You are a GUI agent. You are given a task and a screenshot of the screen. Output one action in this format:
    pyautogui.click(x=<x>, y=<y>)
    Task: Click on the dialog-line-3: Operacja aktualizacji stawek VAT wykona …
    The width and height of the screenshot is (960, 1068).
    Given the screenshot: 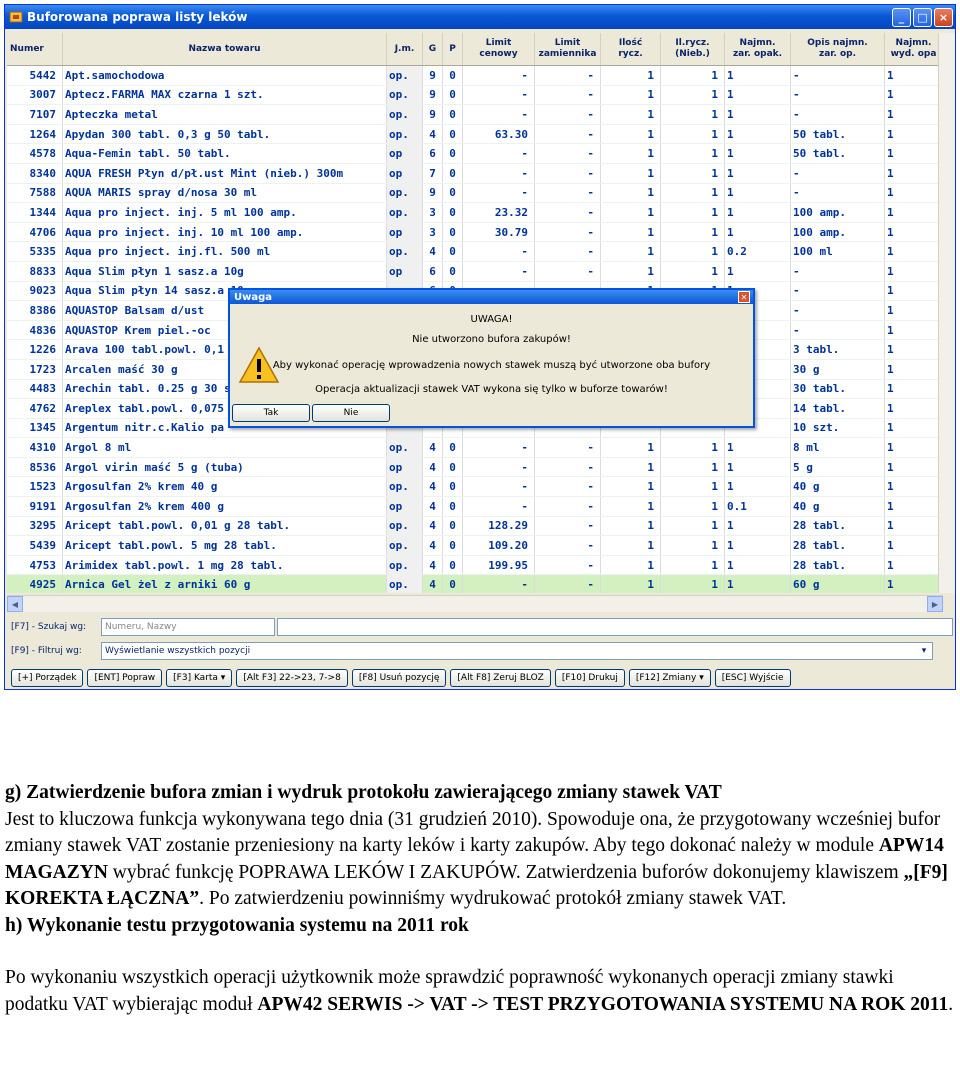 What is the action you would take?
    pyautogui.click(x=491, y=389)
    